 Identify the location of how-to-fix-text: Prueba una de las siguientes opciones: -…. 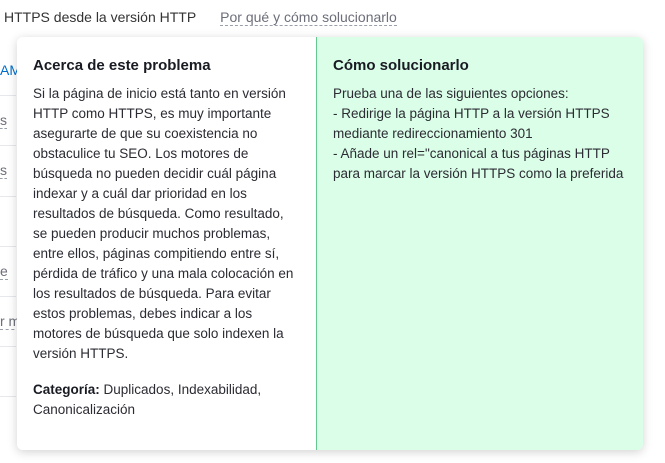
(480, 134).